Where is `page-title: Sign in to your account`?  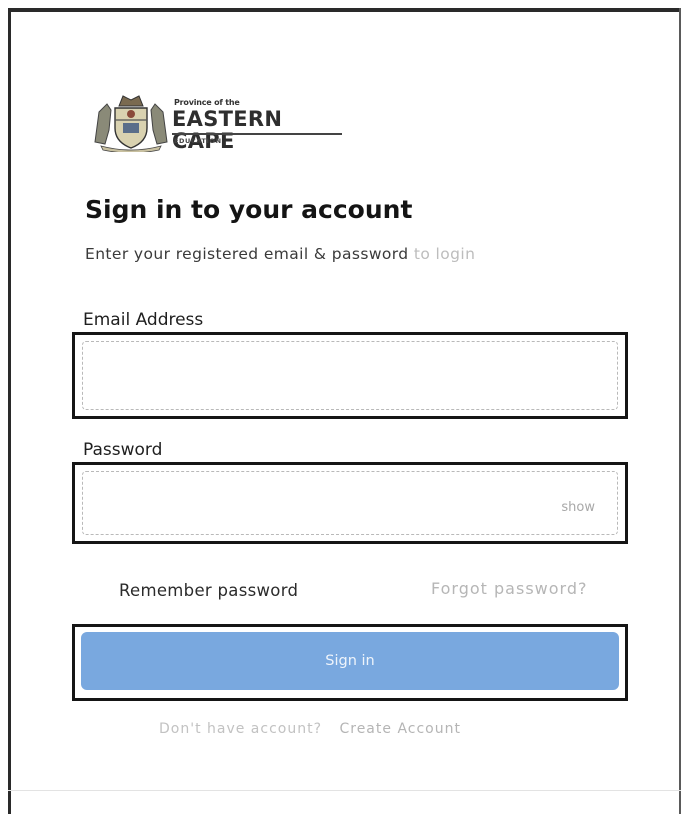 page-title: Sign in to your account is located at coordinates (249, 209).